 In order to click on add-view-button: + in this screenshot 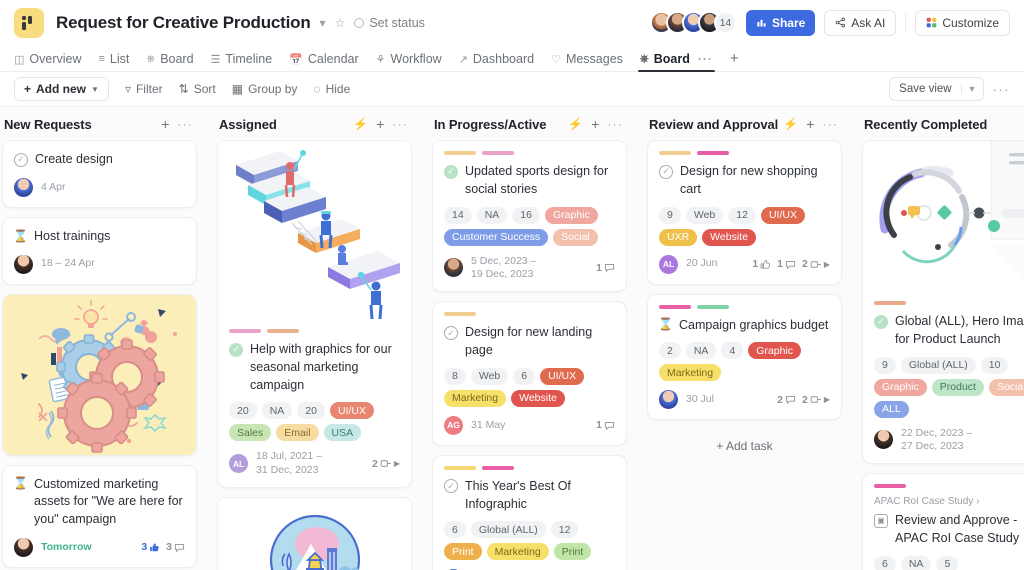, I will do `click(734, 60)`.